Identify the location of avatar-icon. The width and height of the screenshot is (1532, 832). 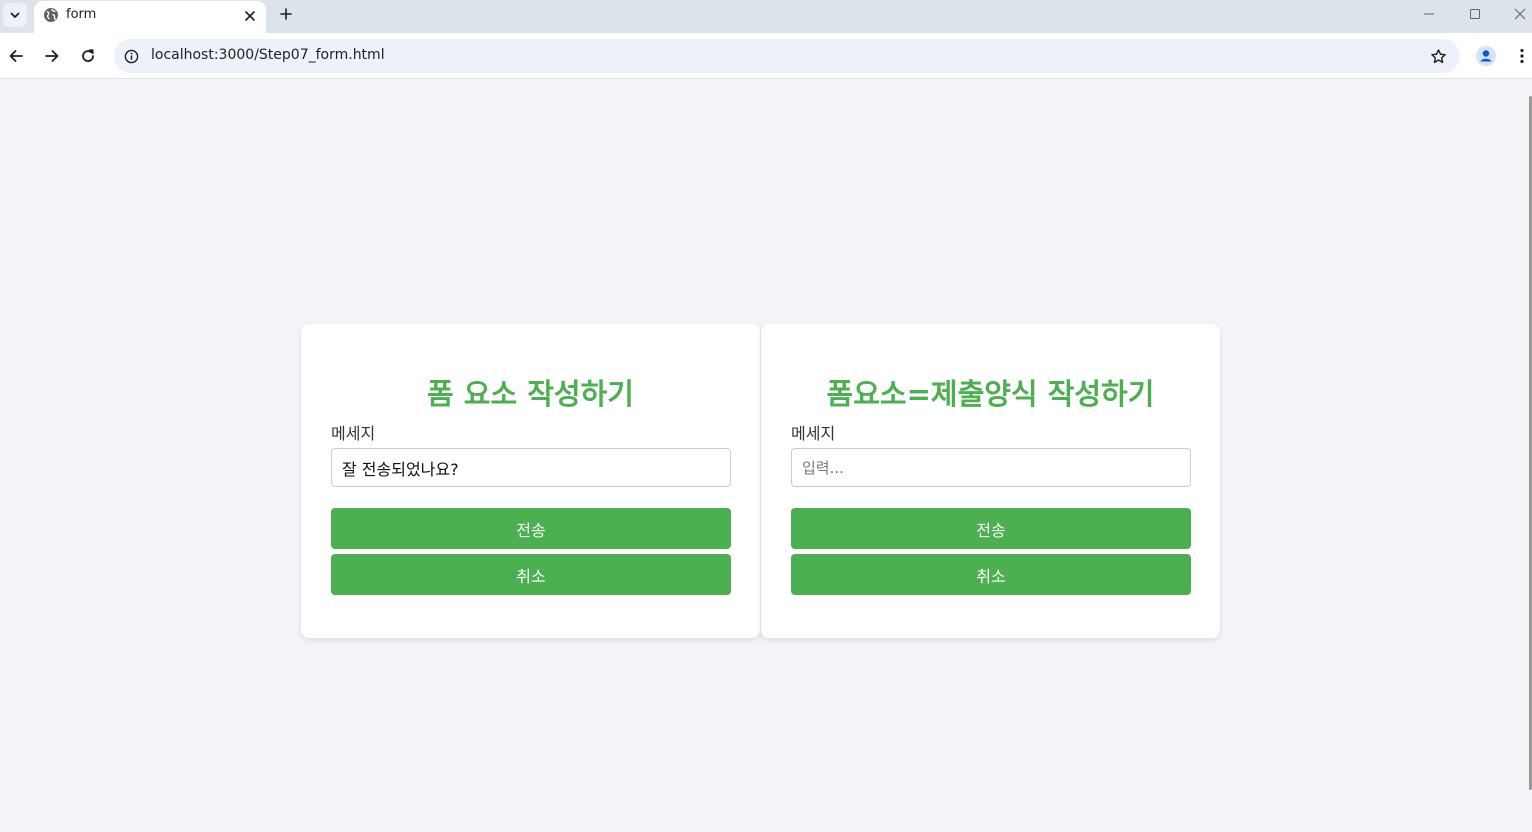
(1486, 56).